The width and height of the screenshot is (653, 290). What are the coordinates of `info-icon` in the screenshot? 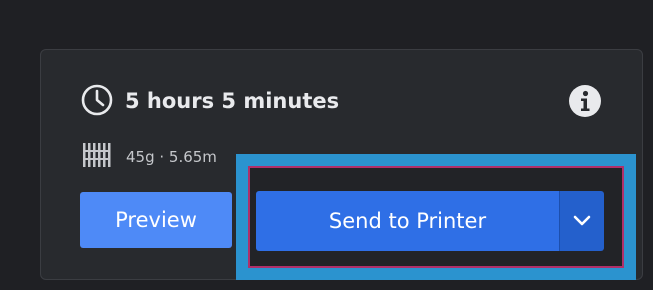 It's located at (585, 101).